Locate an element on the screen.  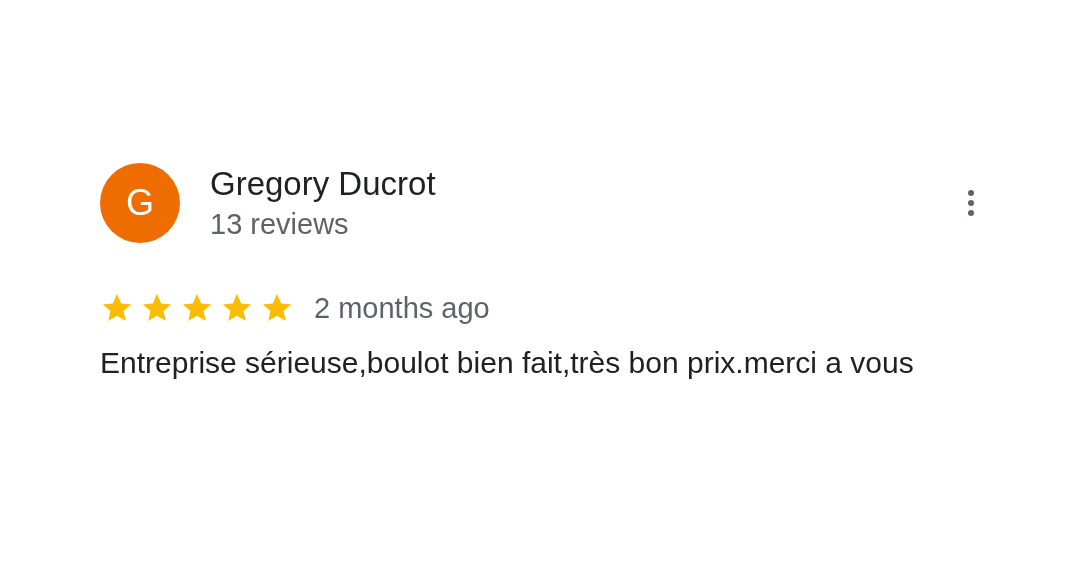
review-count: 13 reviews is located at coordinates (280, 224).